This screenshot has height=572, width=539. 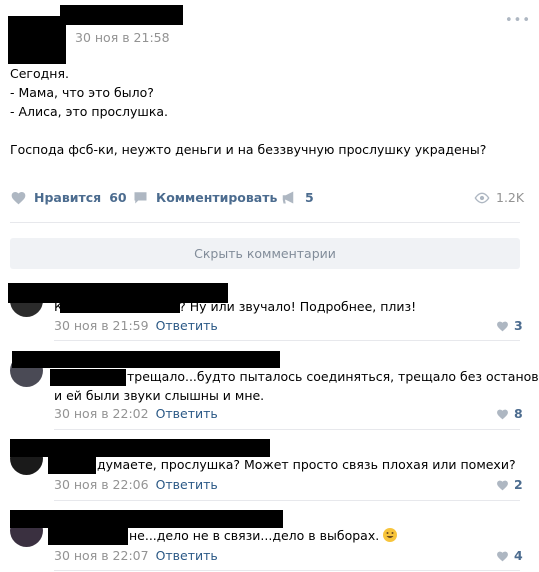 I want to click on like-button: Нравится 60, so click(x=68, y=197).